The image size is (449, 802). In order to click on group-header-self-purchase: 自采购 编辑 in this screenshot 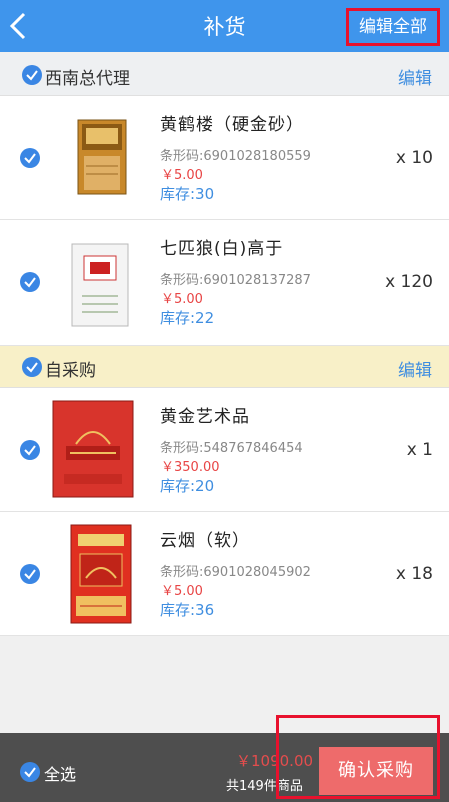, I will do `click(224, 367)`.